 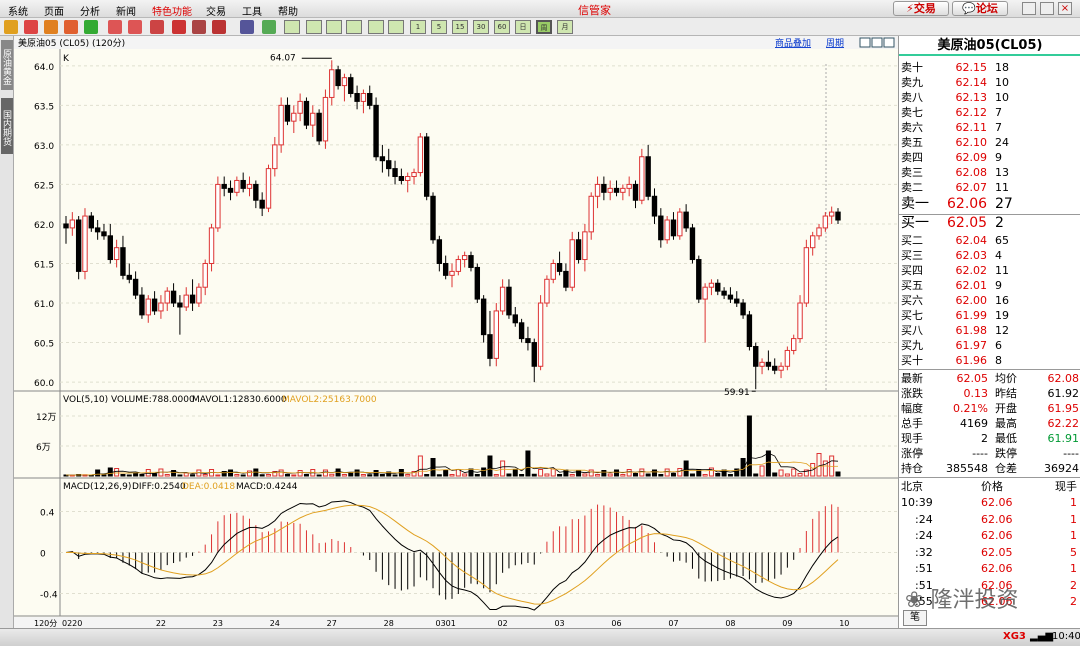 I want to click on ask-row: 卖十 62.15 18, so click(x=990, y=67).